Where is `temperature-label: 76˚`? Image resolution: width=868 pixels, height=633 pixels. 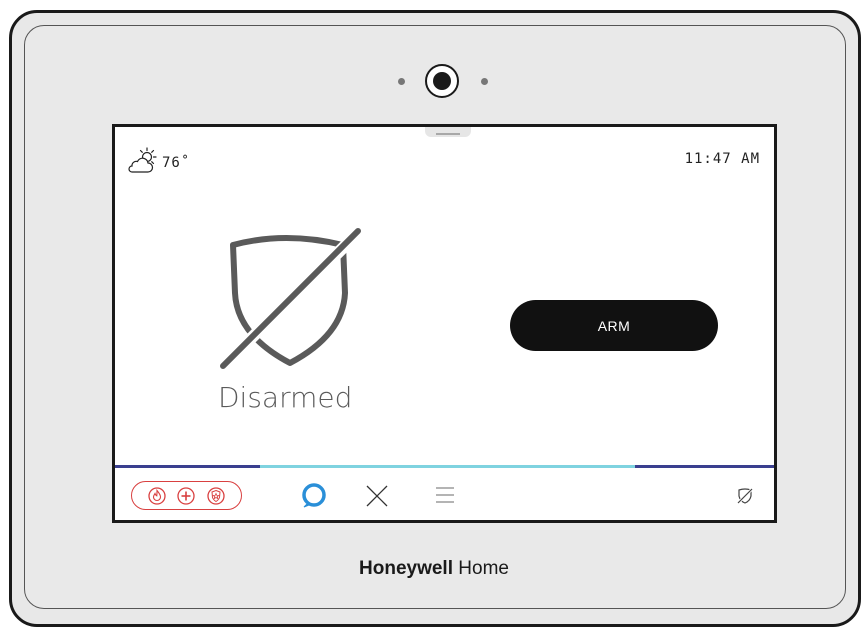 temperature-label: 76˚ is located at coordinates (176, 163).